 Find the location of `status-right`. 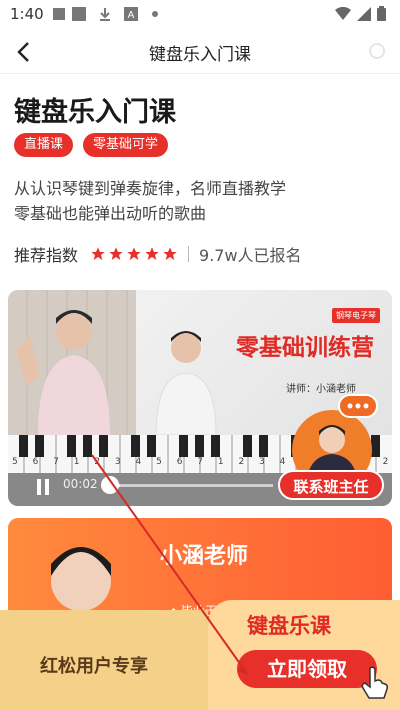

status-right is located at coordinates (360, 13).